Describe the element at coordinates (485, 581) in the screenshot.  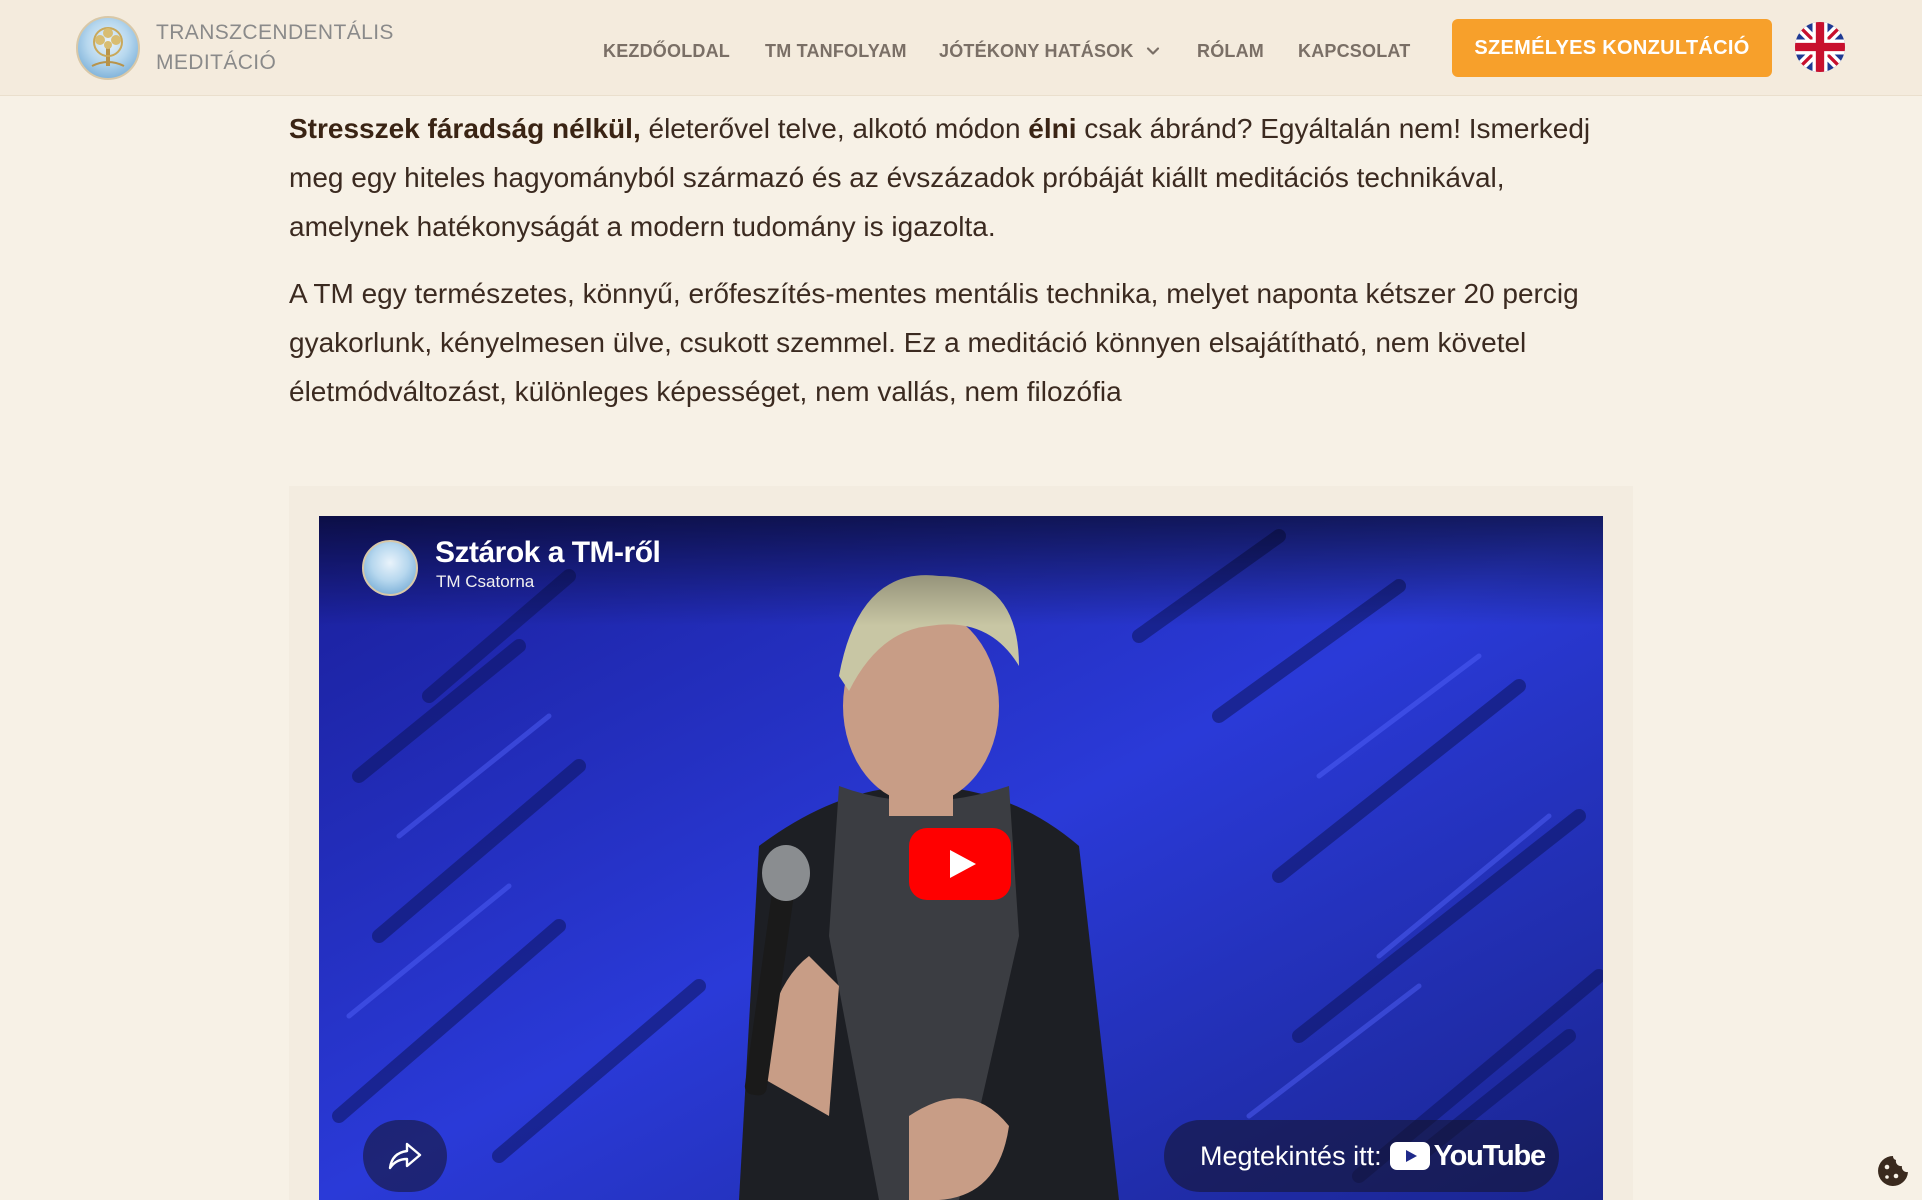
I see `video-channel-name: TM Csatorna` at that location.